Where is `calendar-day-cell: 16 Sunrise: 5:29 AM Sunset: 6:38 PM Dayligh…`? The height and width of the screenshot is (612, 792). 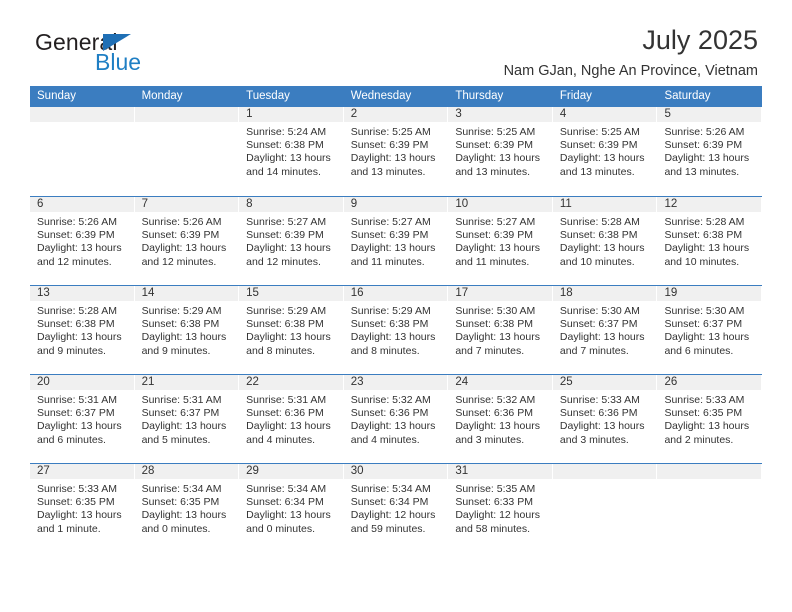 calendar-day-cell: 16 Sunrise: 5:29 AM Sunset: 6:38 PM Dayligh… is located at coordinates (396, 330).